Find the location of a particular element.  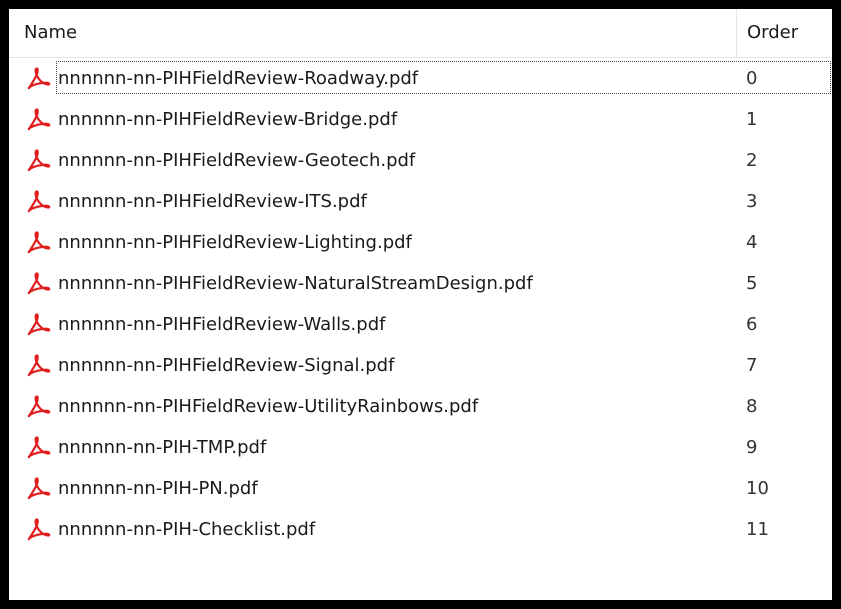

file-row: nnnnnn-nn-PIHFieldReview-Lighting.pdf 4 is located at coordinates (420, 242).